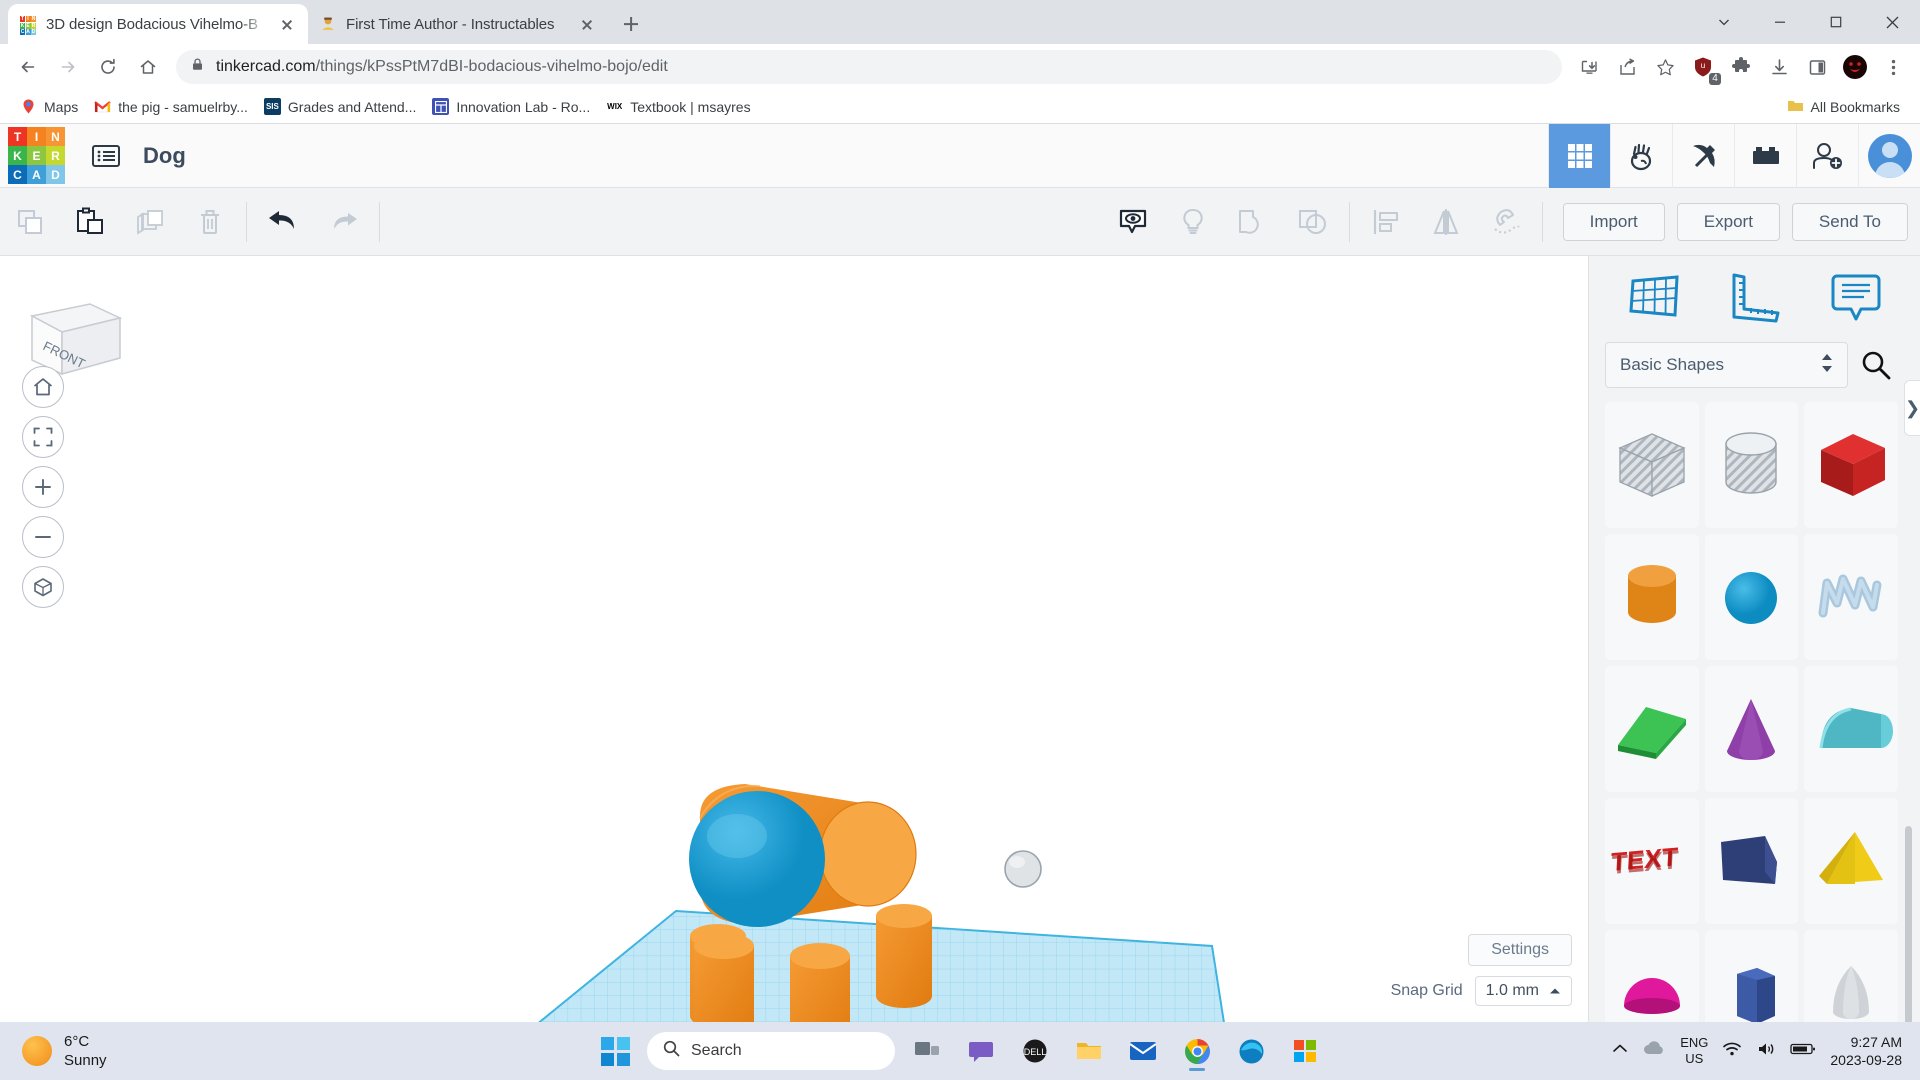 The width and height of the screenshot is (1920, 1080). I want to click on show-hidden-icons-button, so click(1620, 1051).